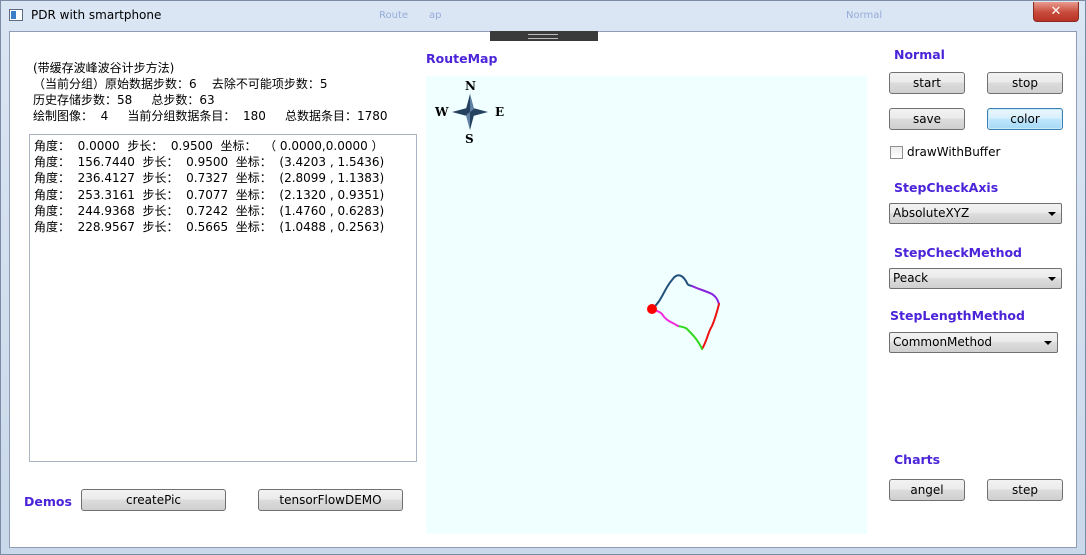 The width and height of the screenshot is (1086, 555). Describe the element at coordinates (946, 187) in the screenshot. I see `step-check-axis-label: StepCheckAxis` at that location.